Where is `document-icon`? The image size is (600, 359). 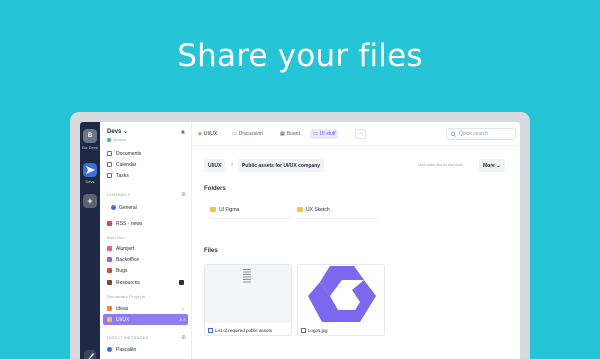 document-icon is located at coordinates (210, 330).